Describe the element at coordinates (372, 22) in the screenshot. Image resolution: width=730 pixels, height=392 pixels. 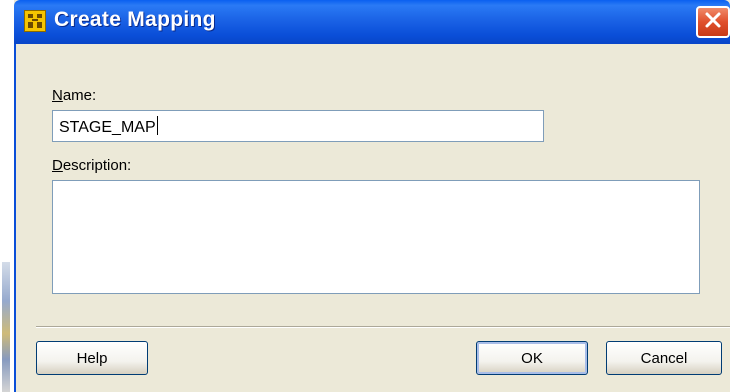
I see `dialog-title-bar: Create Mapping` at that location.